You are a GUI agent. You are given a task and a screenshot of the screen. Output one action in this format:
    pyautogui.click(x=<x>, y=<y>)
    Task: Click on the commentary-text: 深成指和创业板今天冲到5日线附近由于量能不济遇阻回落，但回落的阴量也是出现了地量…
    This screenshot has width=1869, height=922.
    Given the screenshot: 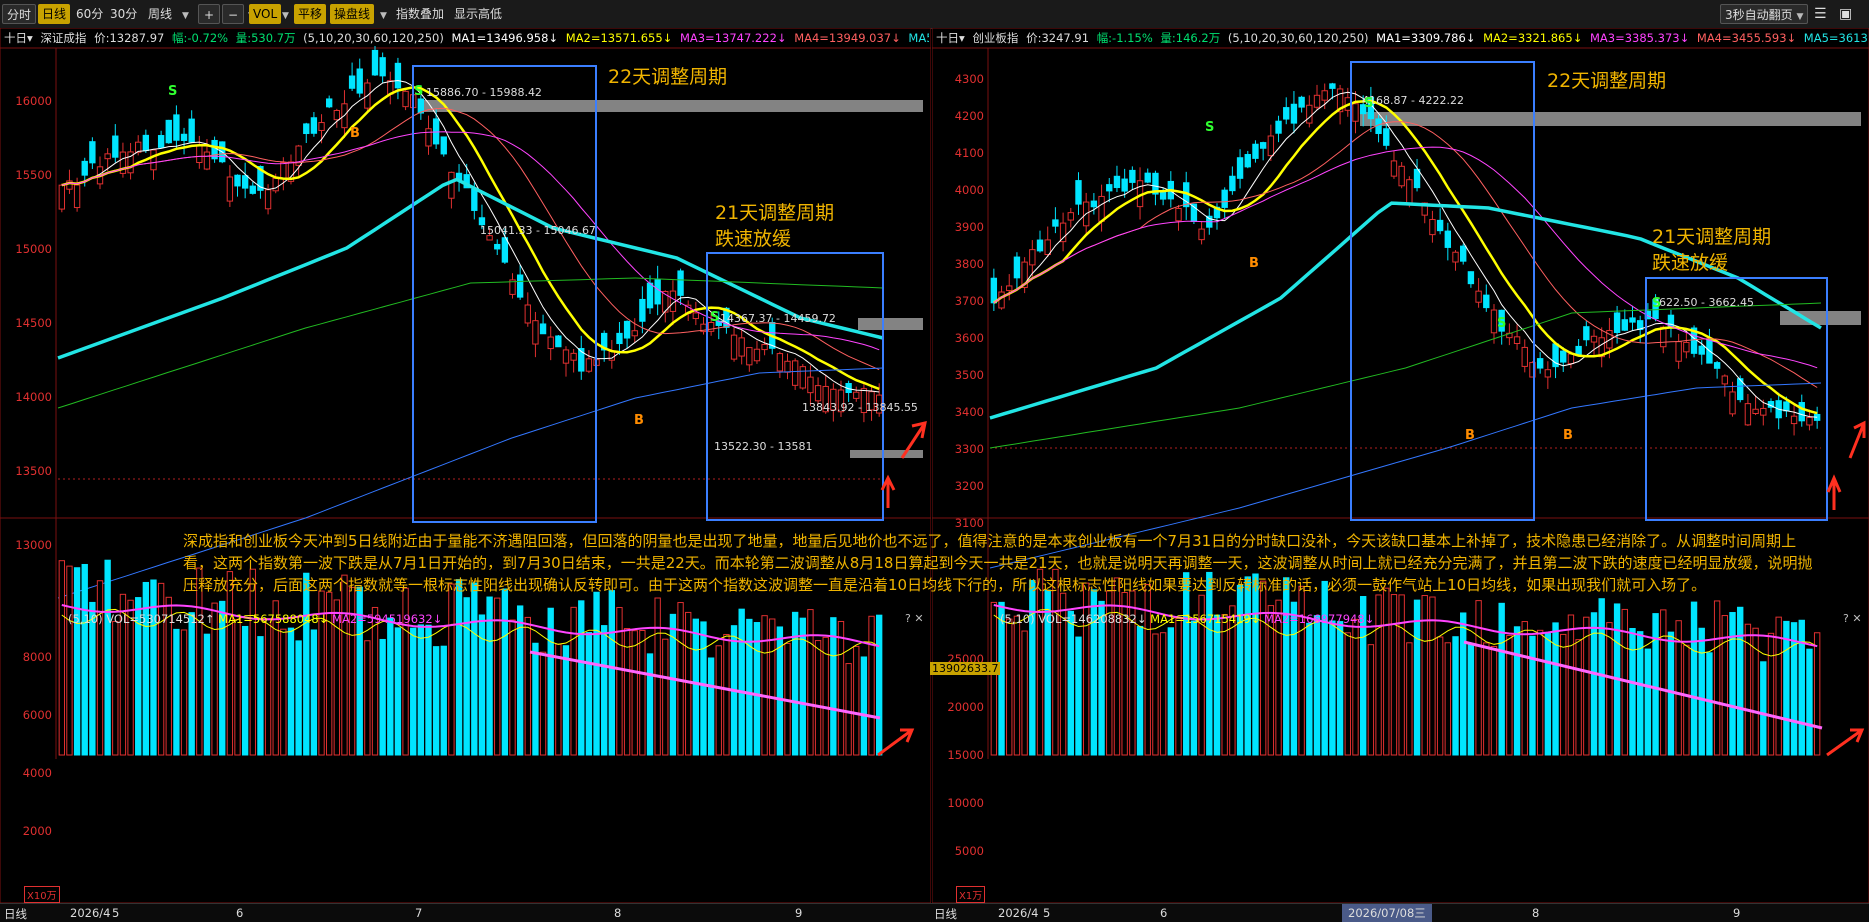 What is the action you would take?
    pyautogui.click(x=998, y=563)
    